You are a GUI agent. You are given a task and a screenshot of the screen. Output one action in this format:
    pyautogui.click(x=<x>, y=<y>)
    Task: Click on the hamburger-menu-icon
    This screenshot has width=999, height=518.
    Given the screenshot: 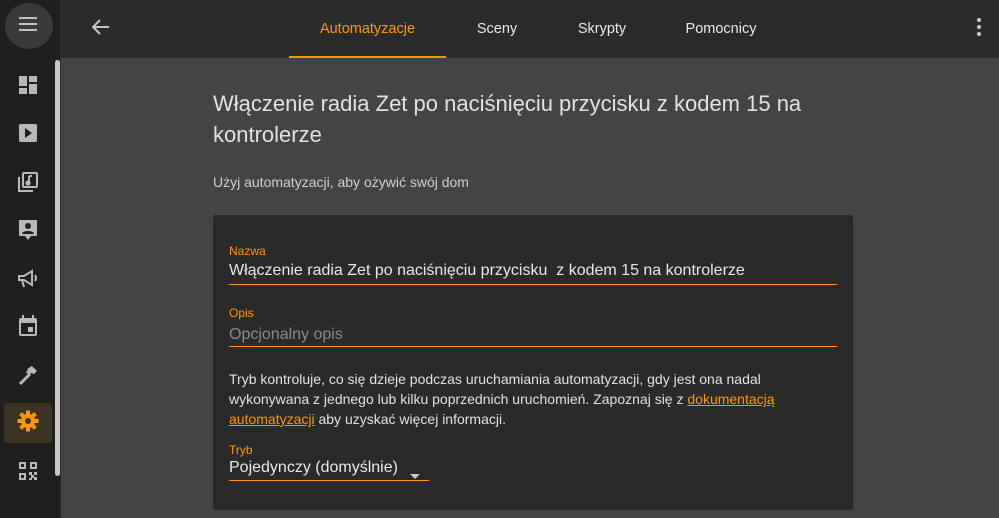 What is the action you would take?
    pyautogui.click(x=29, y=26)
    